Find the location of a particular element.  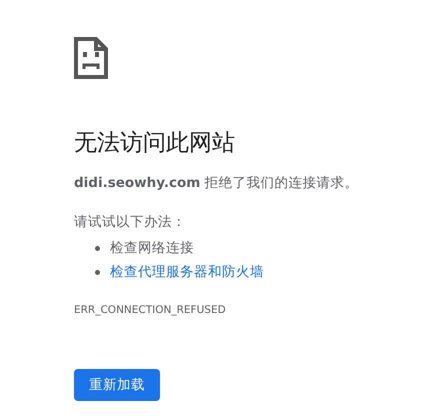

error-message: didi.seowhy.com 拒绝了我们的连接请求。 is located at coordinates (217, 183).